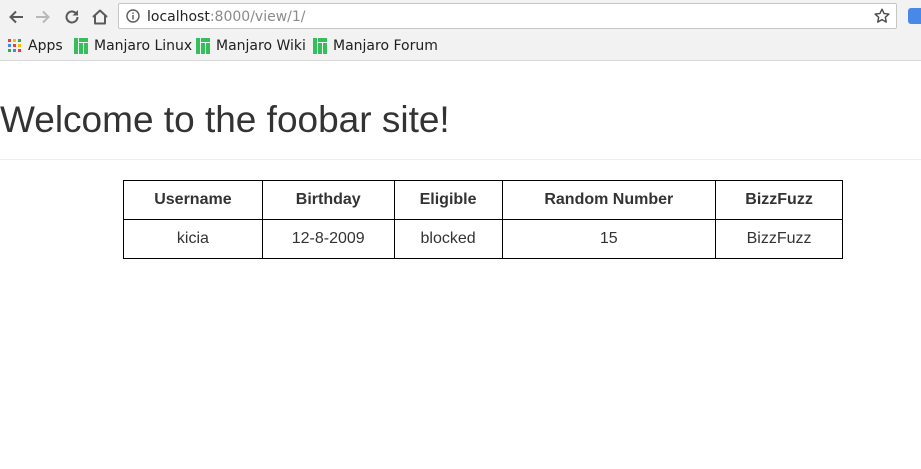 The height and width of the screenshot is (469, 921). What do you see at coordinates (779, 200) in the screenshot?
I see `column-header-bizzfuzz: BizzFuzz` at bounding box center [779, 200].